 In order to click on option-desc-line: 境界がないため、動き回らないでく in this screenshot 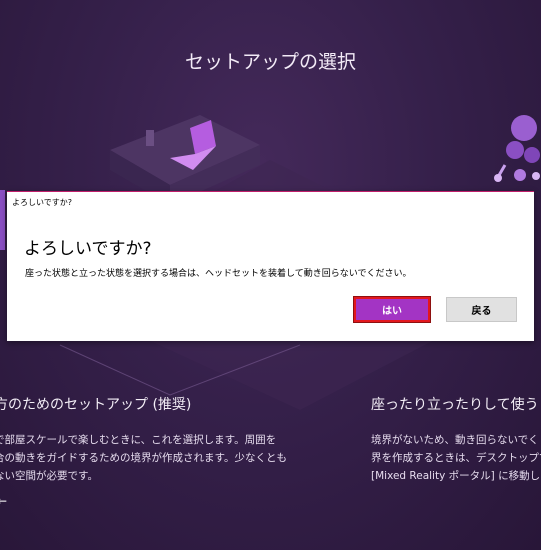, I will do `click(455, 440)`.